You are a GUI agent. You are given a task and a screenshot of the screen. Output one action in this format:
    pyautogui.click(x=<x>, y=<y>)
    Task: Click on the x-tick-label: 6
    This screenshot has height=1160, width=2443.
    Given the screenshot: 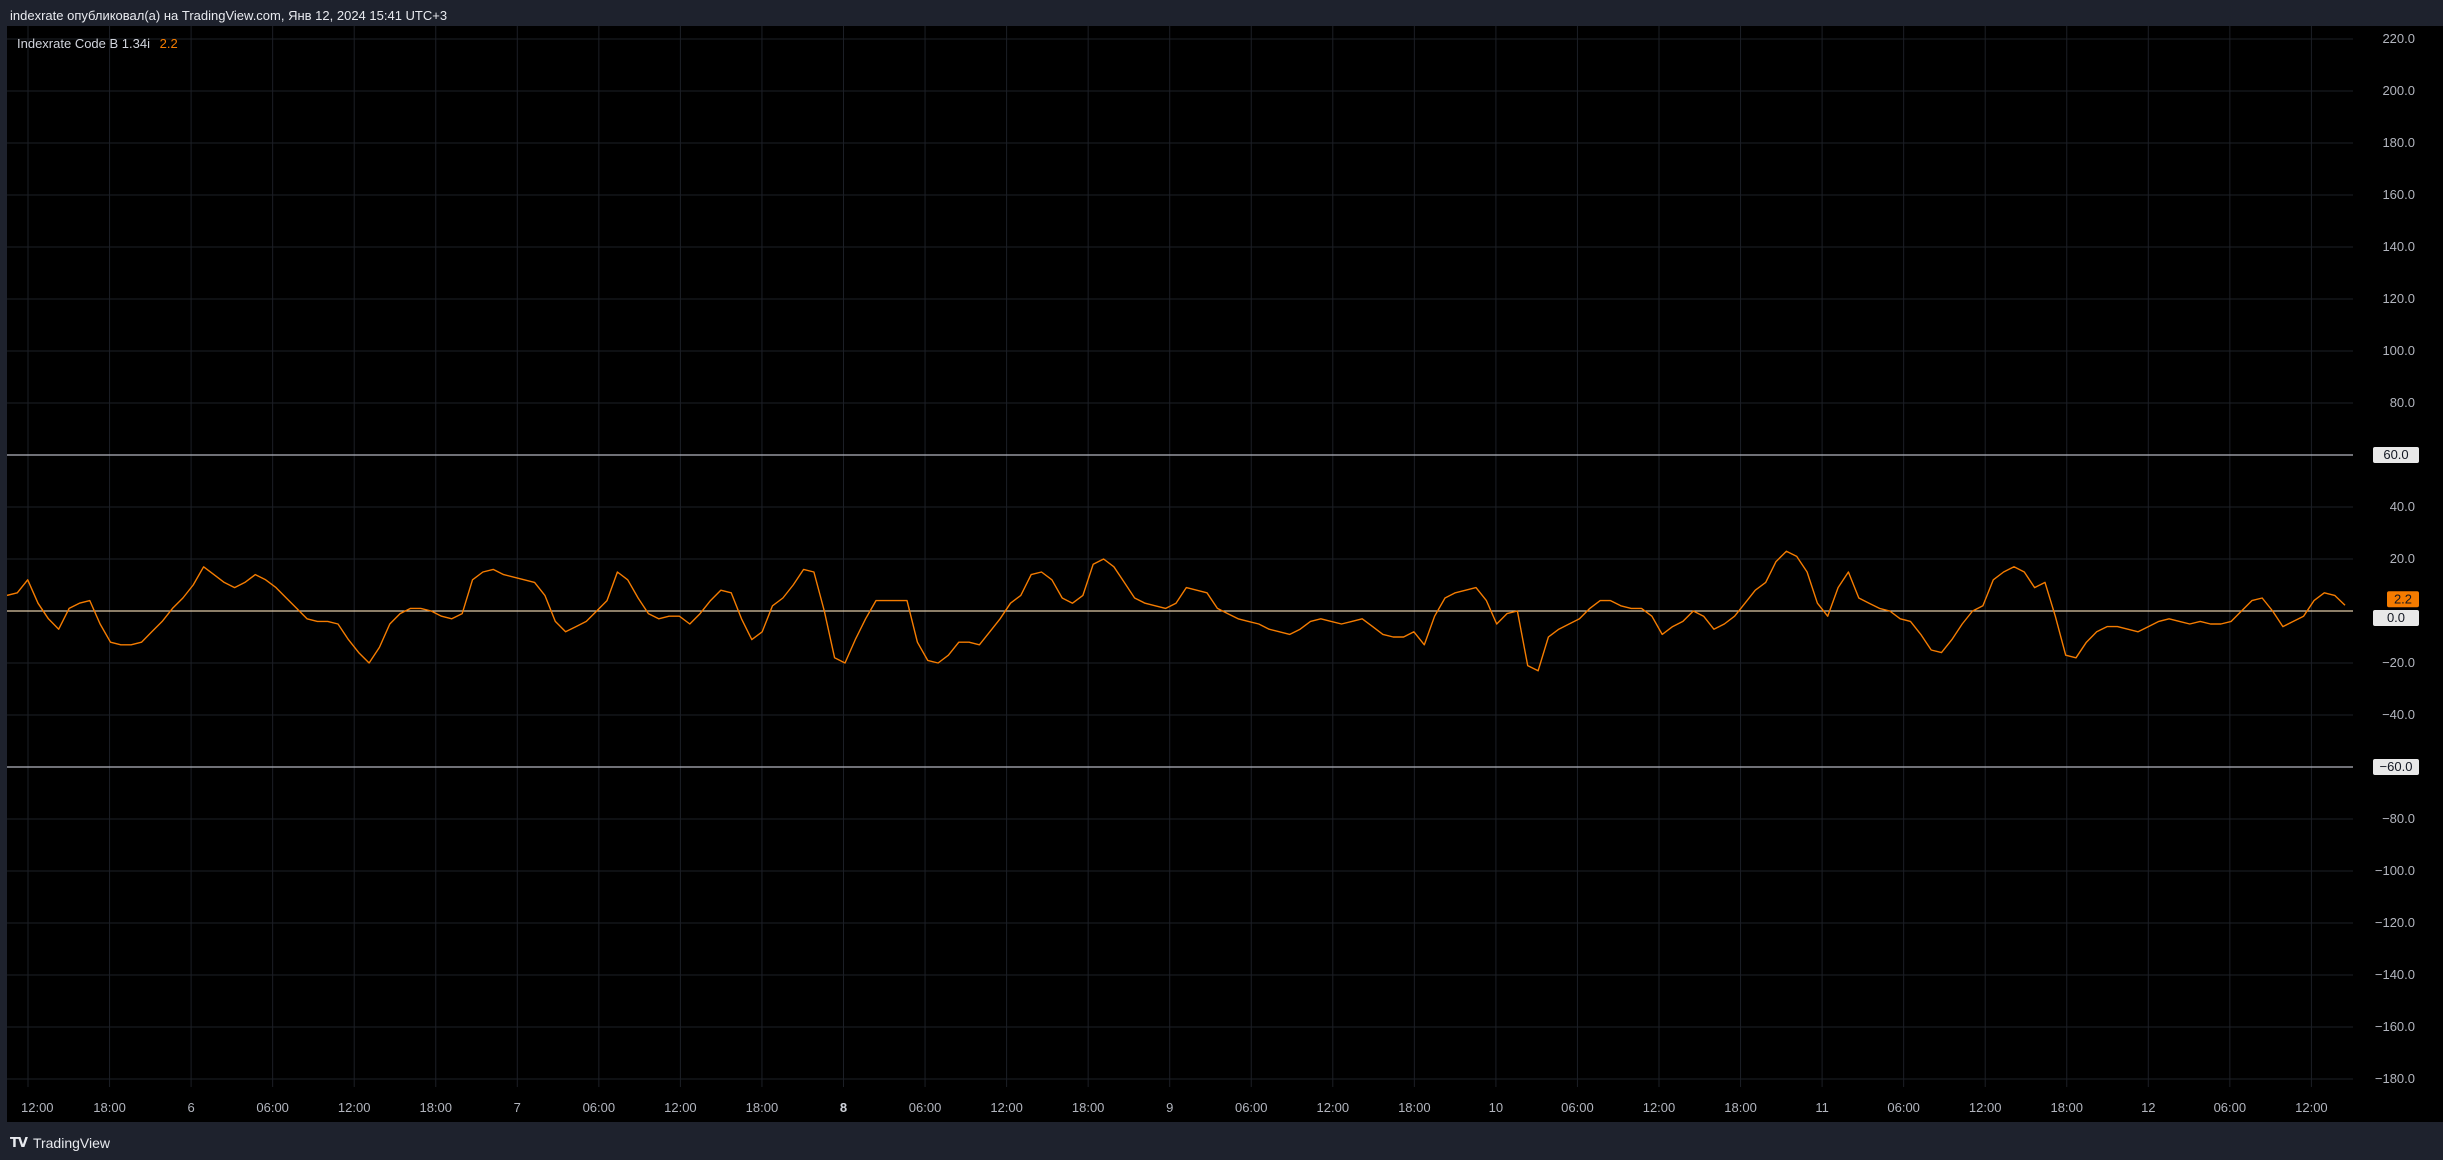 What is the action you would take?
    pyautogui.click(x=190, y=1107)
    